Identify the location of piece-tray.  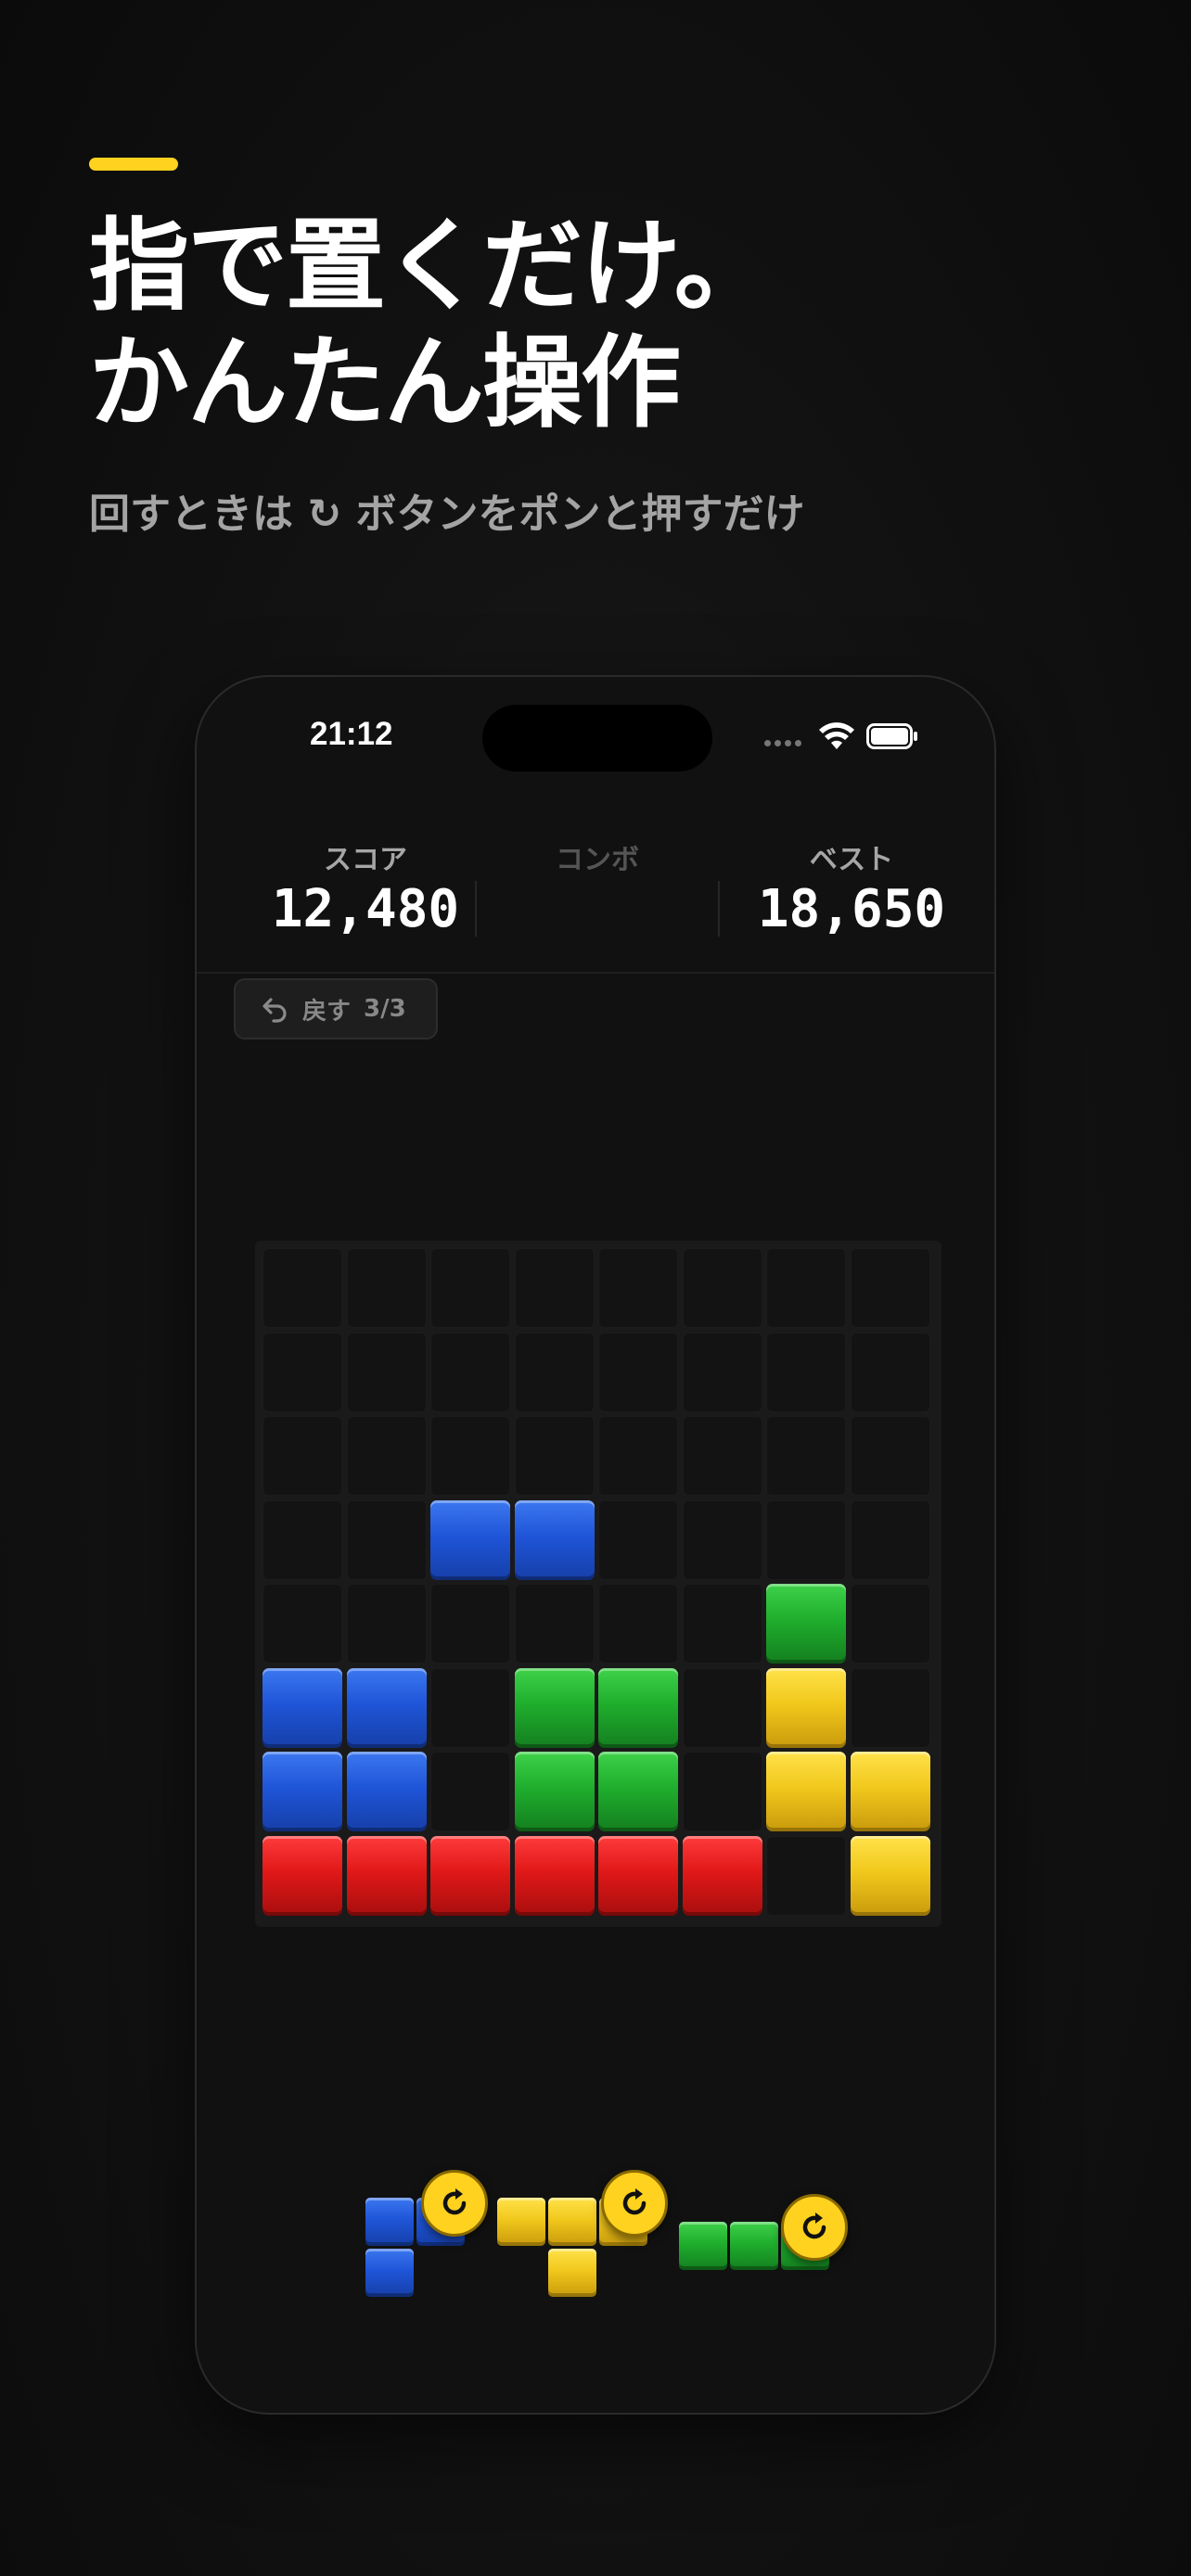
(595, 2216).